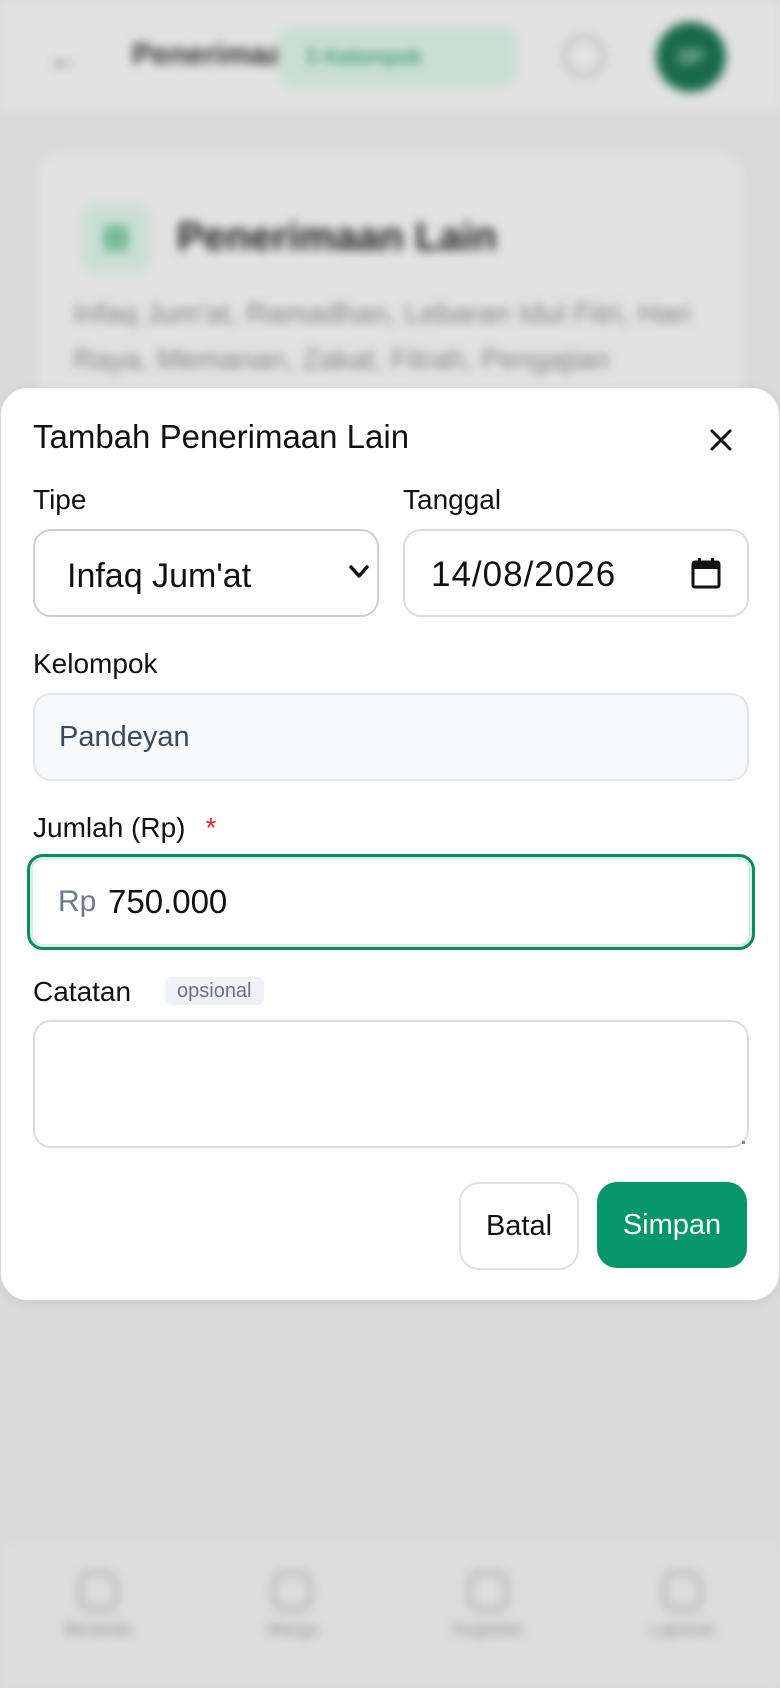 The height and width of the screenshot is (1688, 780). What do you see at coordinates (95, 663) in the screenshot?
I see `group-label: Kelompok` at bounding box center [95, 663].